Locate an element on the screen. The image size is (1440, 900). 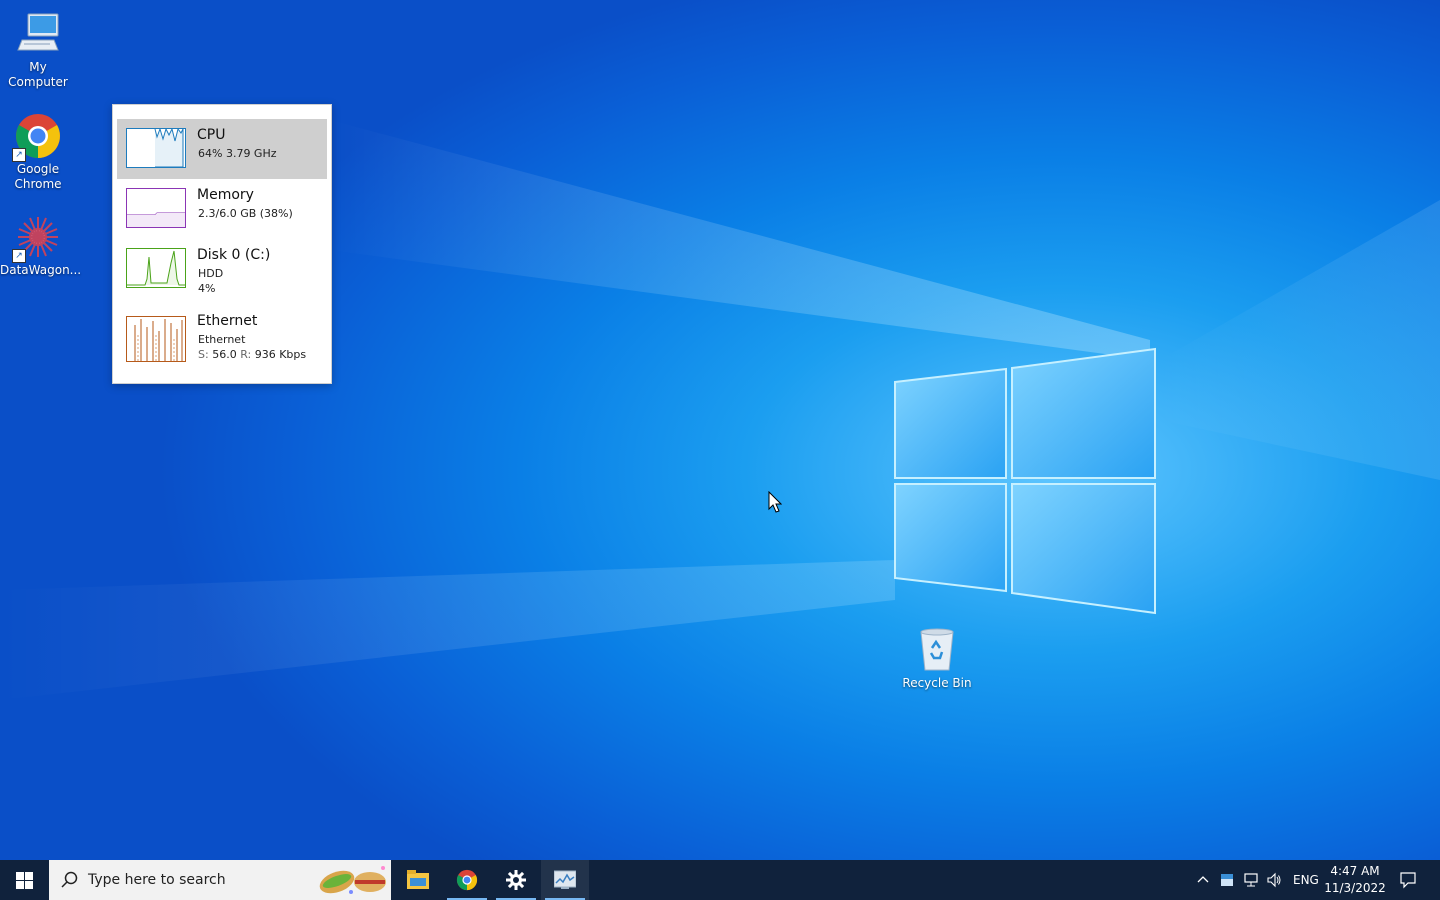
start-button is located at coordinates (24, 880).